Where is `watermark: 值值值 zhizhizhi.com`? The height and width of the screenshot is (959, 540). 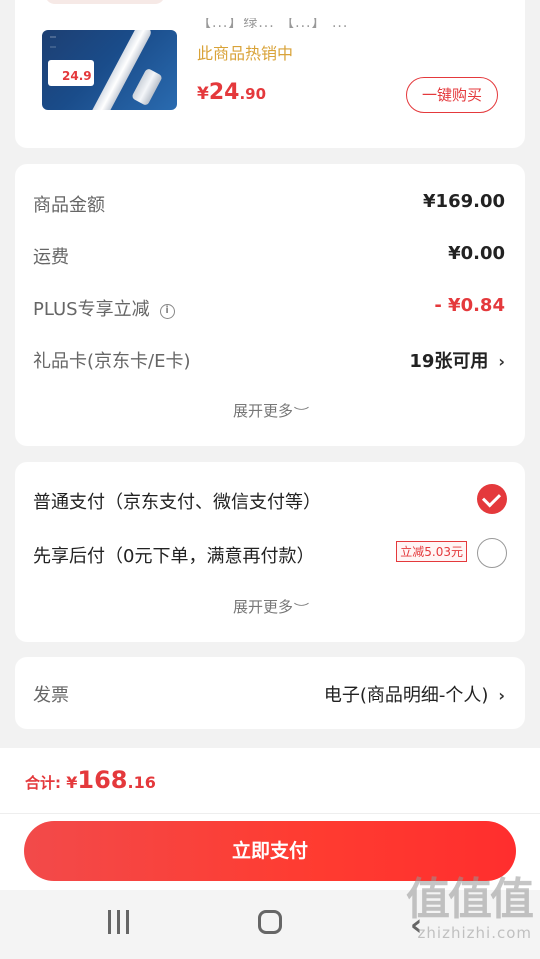
watermark: 值值值 zhizhizhi.com is located at coordinates (470, 908).